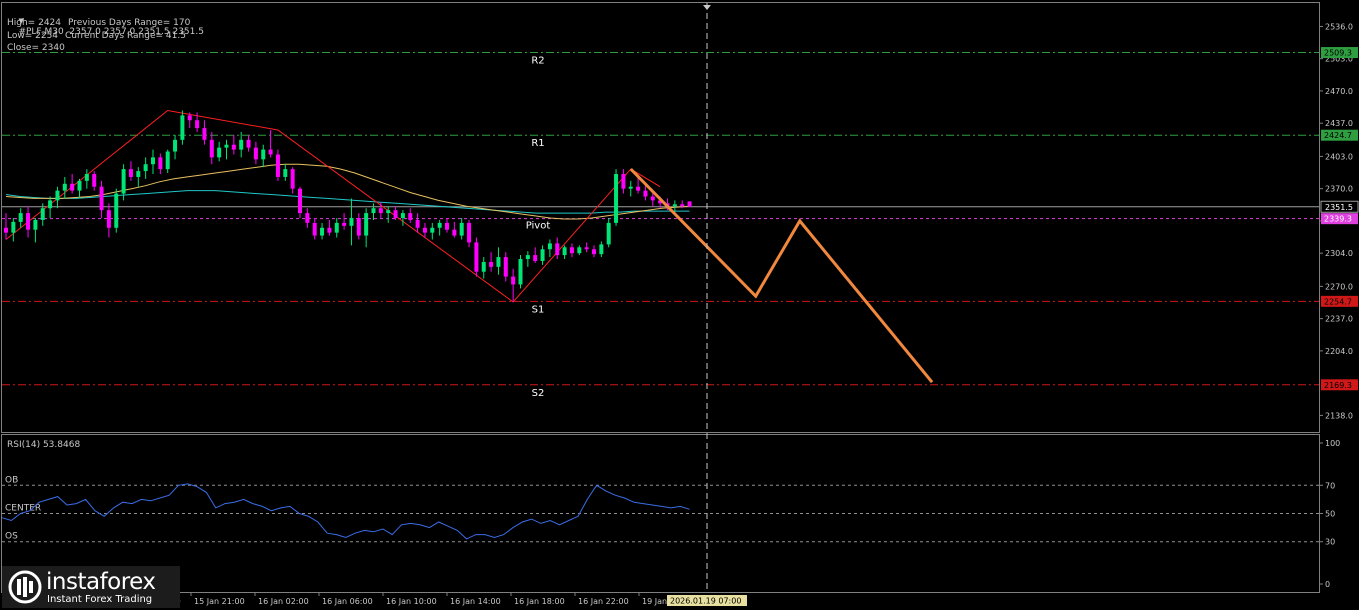 This screenshot has height=610, width=1359. What do you see at coordinates (1332, 443) in the screenshot?
I see `rsi-tick-label: 100` at bounding box center [1332, 443].